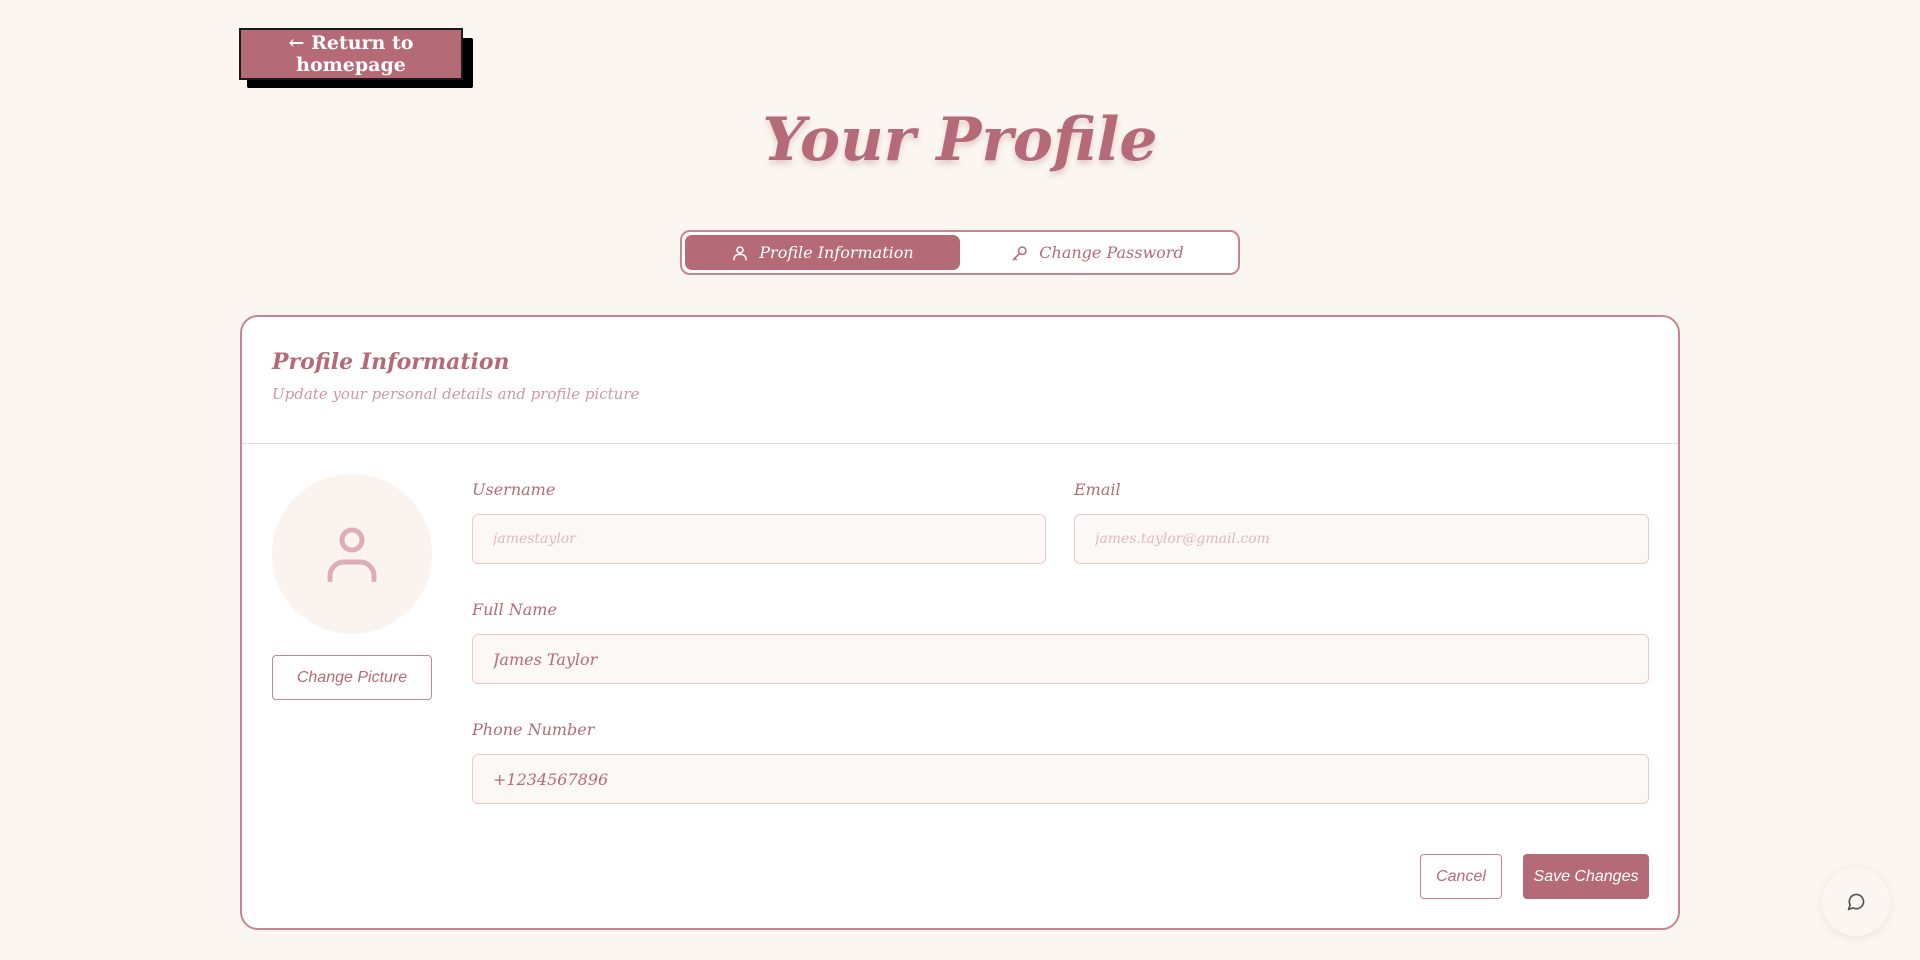 The image size is (1920, 960). Describe the element at coordinates (1111, 252) in the screenshot. I see `tab-change-password-label: Change Password` at that location.